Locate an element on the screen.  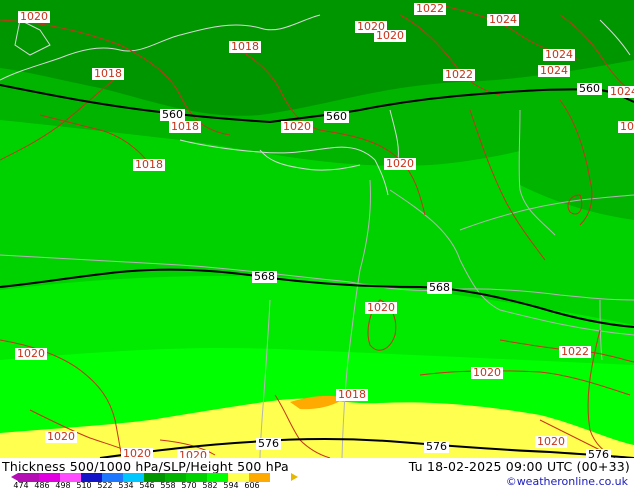
scale-label: 582 is located at coordinates (210, 485).